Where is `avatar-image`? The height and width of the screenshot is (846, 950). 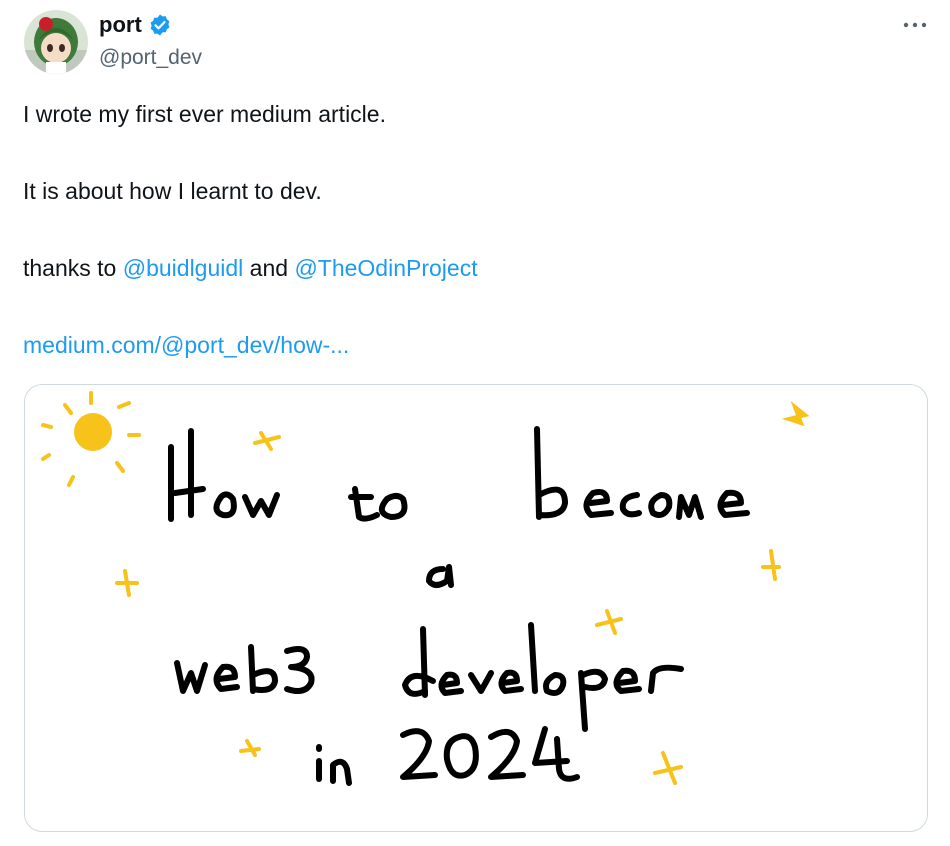 avatar-image is located at coordinates (56, 42).